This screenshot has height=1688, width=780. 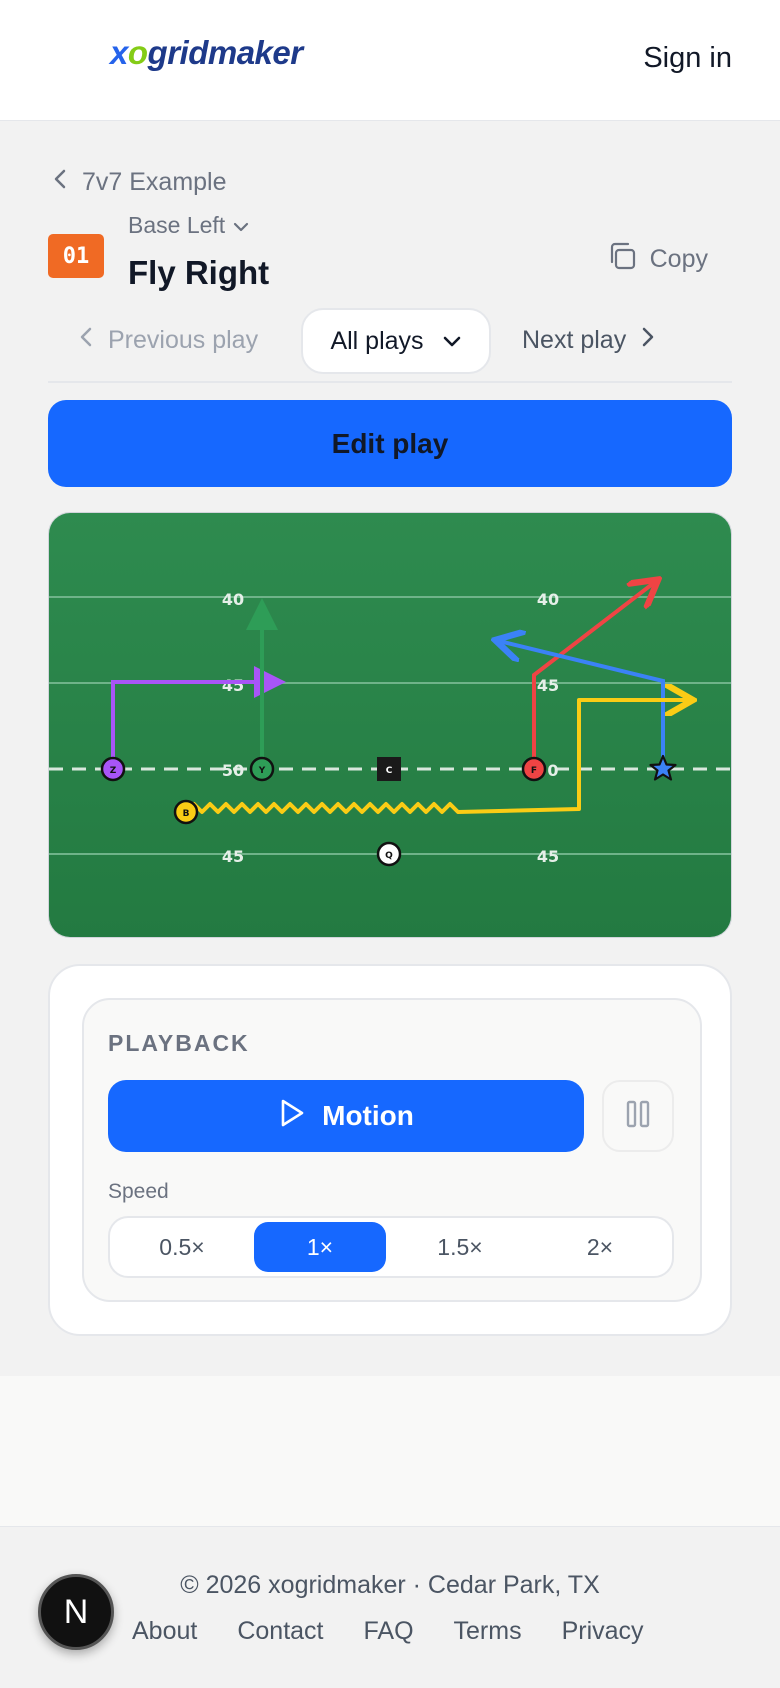 I want to click on formation-label: Base Left, so click(x=177, y=225).